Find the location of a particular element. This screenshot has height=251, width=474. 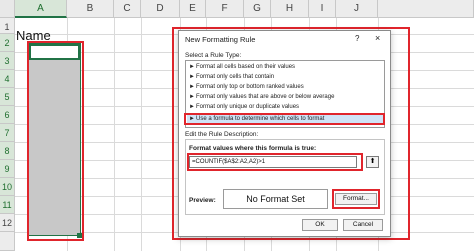

format-preview: No Format Set is located at coordinates (275, 199).